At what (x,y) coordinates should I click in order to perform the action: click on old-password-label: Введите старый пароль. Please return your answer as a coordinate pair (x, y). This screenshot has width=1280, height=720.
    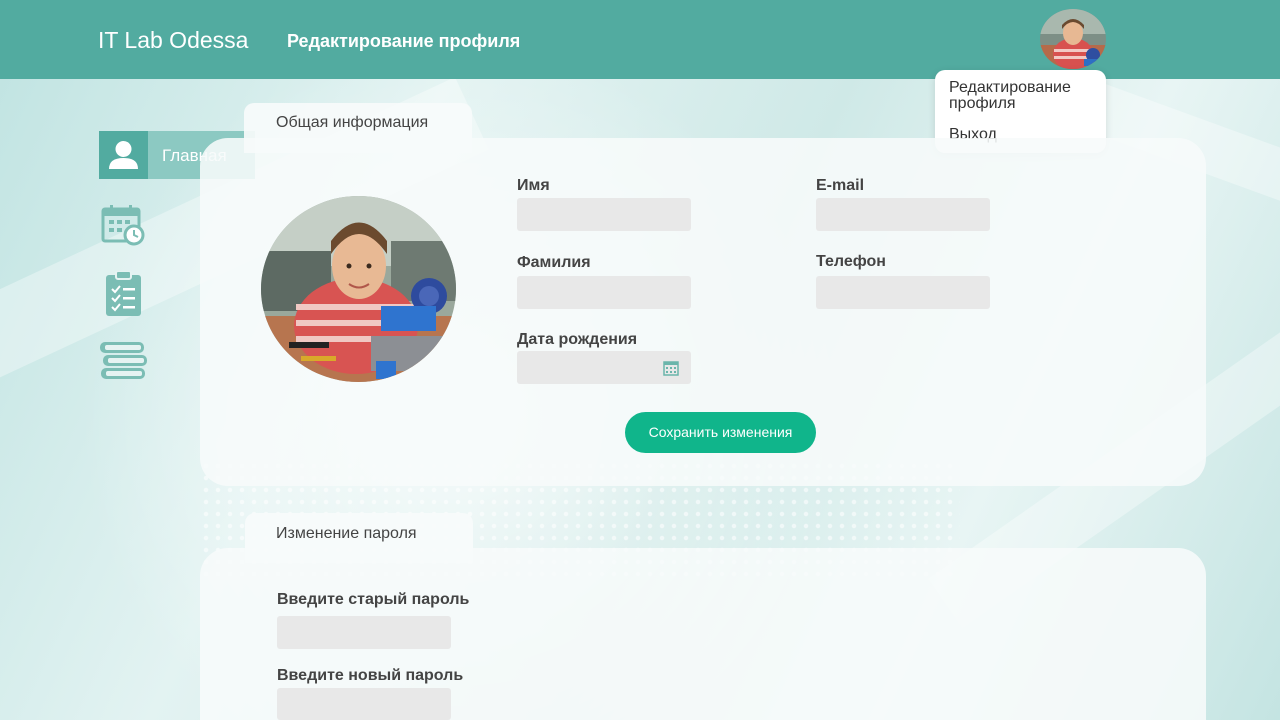
    Looking at the image, I should click on (373, 599).